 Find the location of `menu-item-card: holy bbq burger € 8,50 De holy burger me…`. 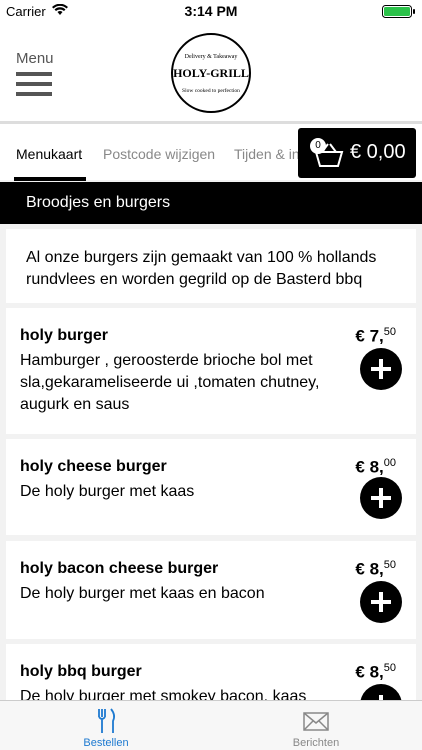

menu-item-card: holy bbq burger € 8,50 De holy burger me… is located at coordinates (211, 674).